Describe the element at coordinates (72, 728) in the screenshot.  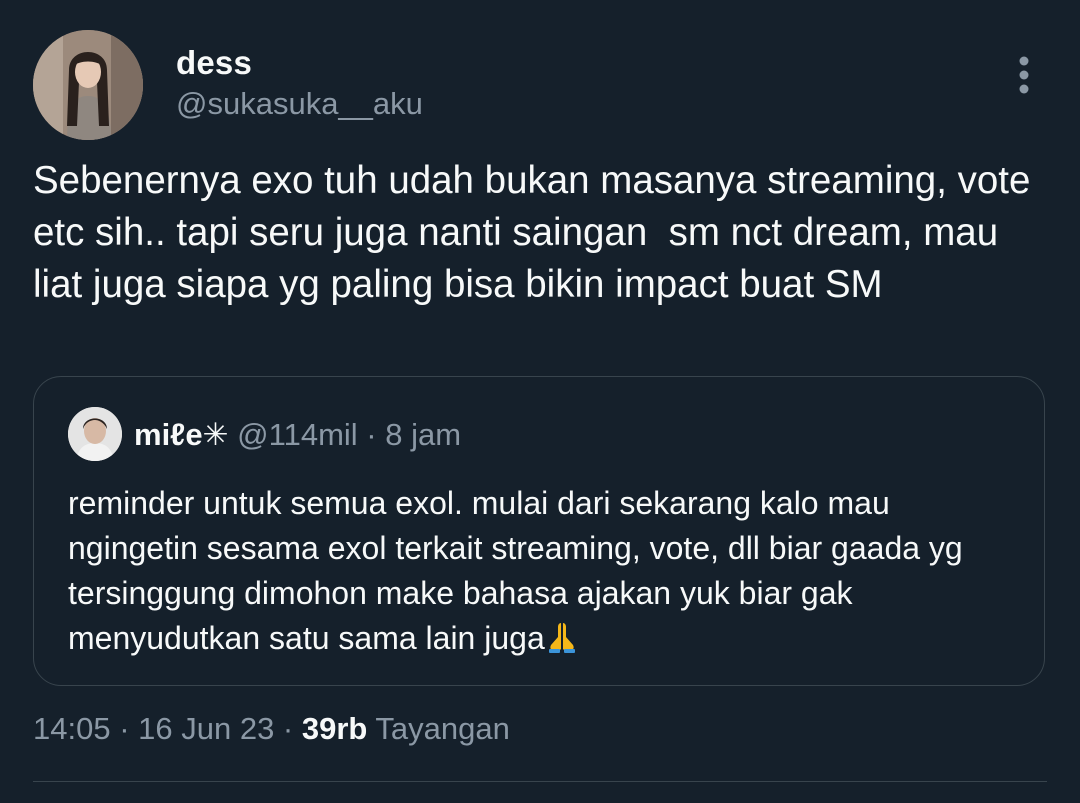
I see `tweet-time: 14:05` at that location.